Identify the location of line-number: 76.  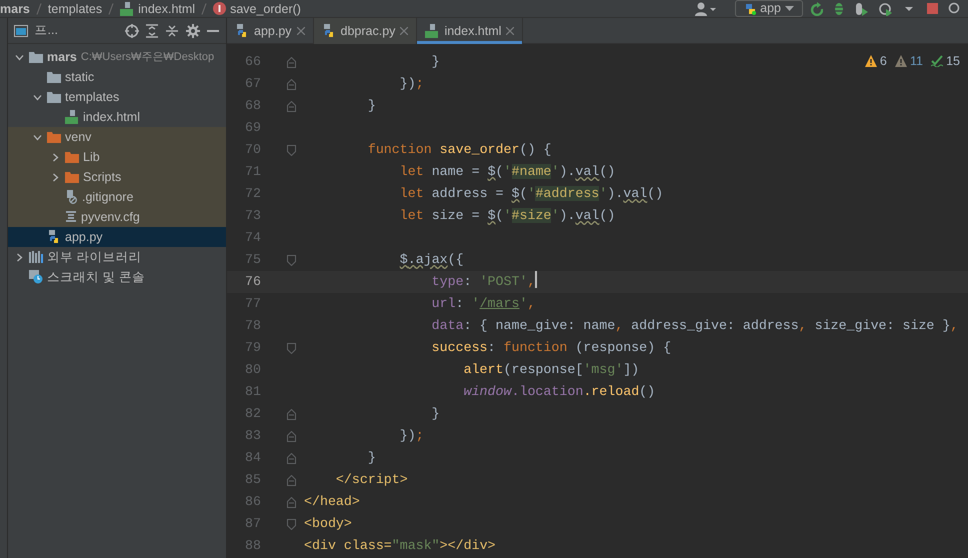
(253, 282).